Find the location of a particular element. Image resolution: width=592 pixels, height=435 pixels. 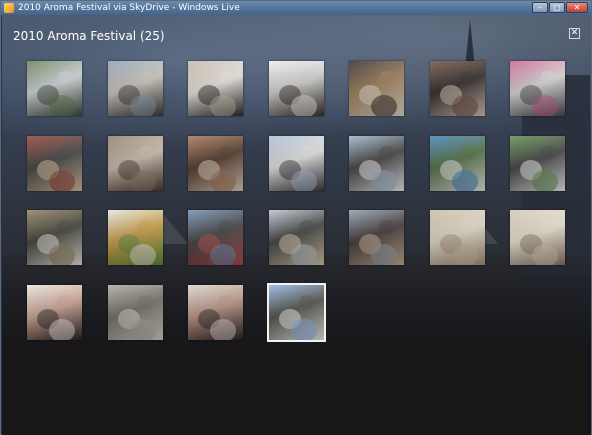

thumbnail-photo-tent-trees is located at coordinates (457, 163).